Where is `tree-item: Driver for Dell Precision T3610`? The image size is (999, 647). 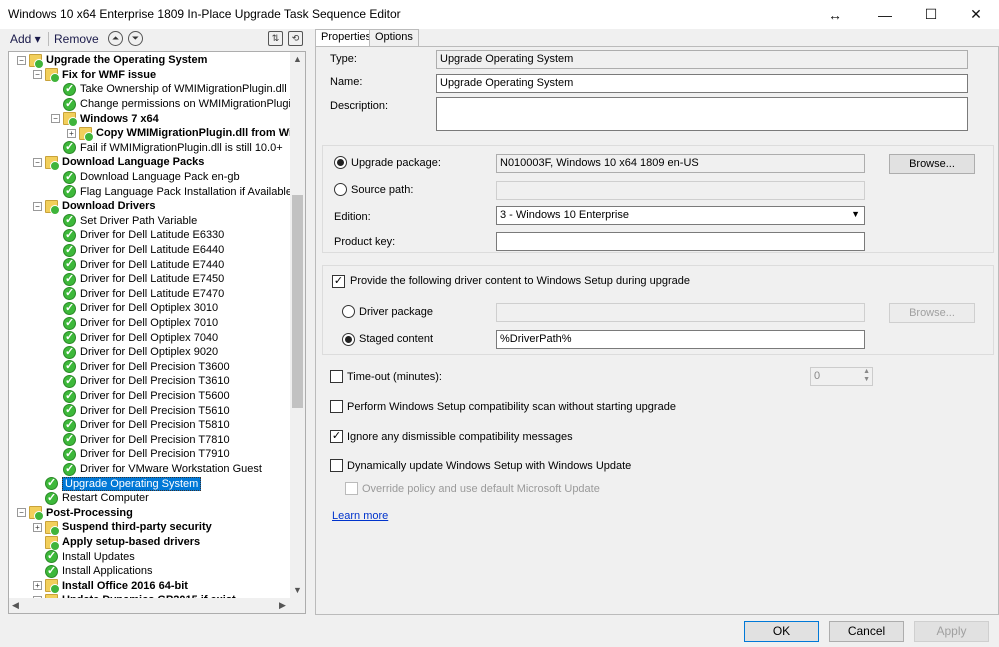 tree-item: Driver for Dell Precision T3610 is located at coordinates (140, 381).